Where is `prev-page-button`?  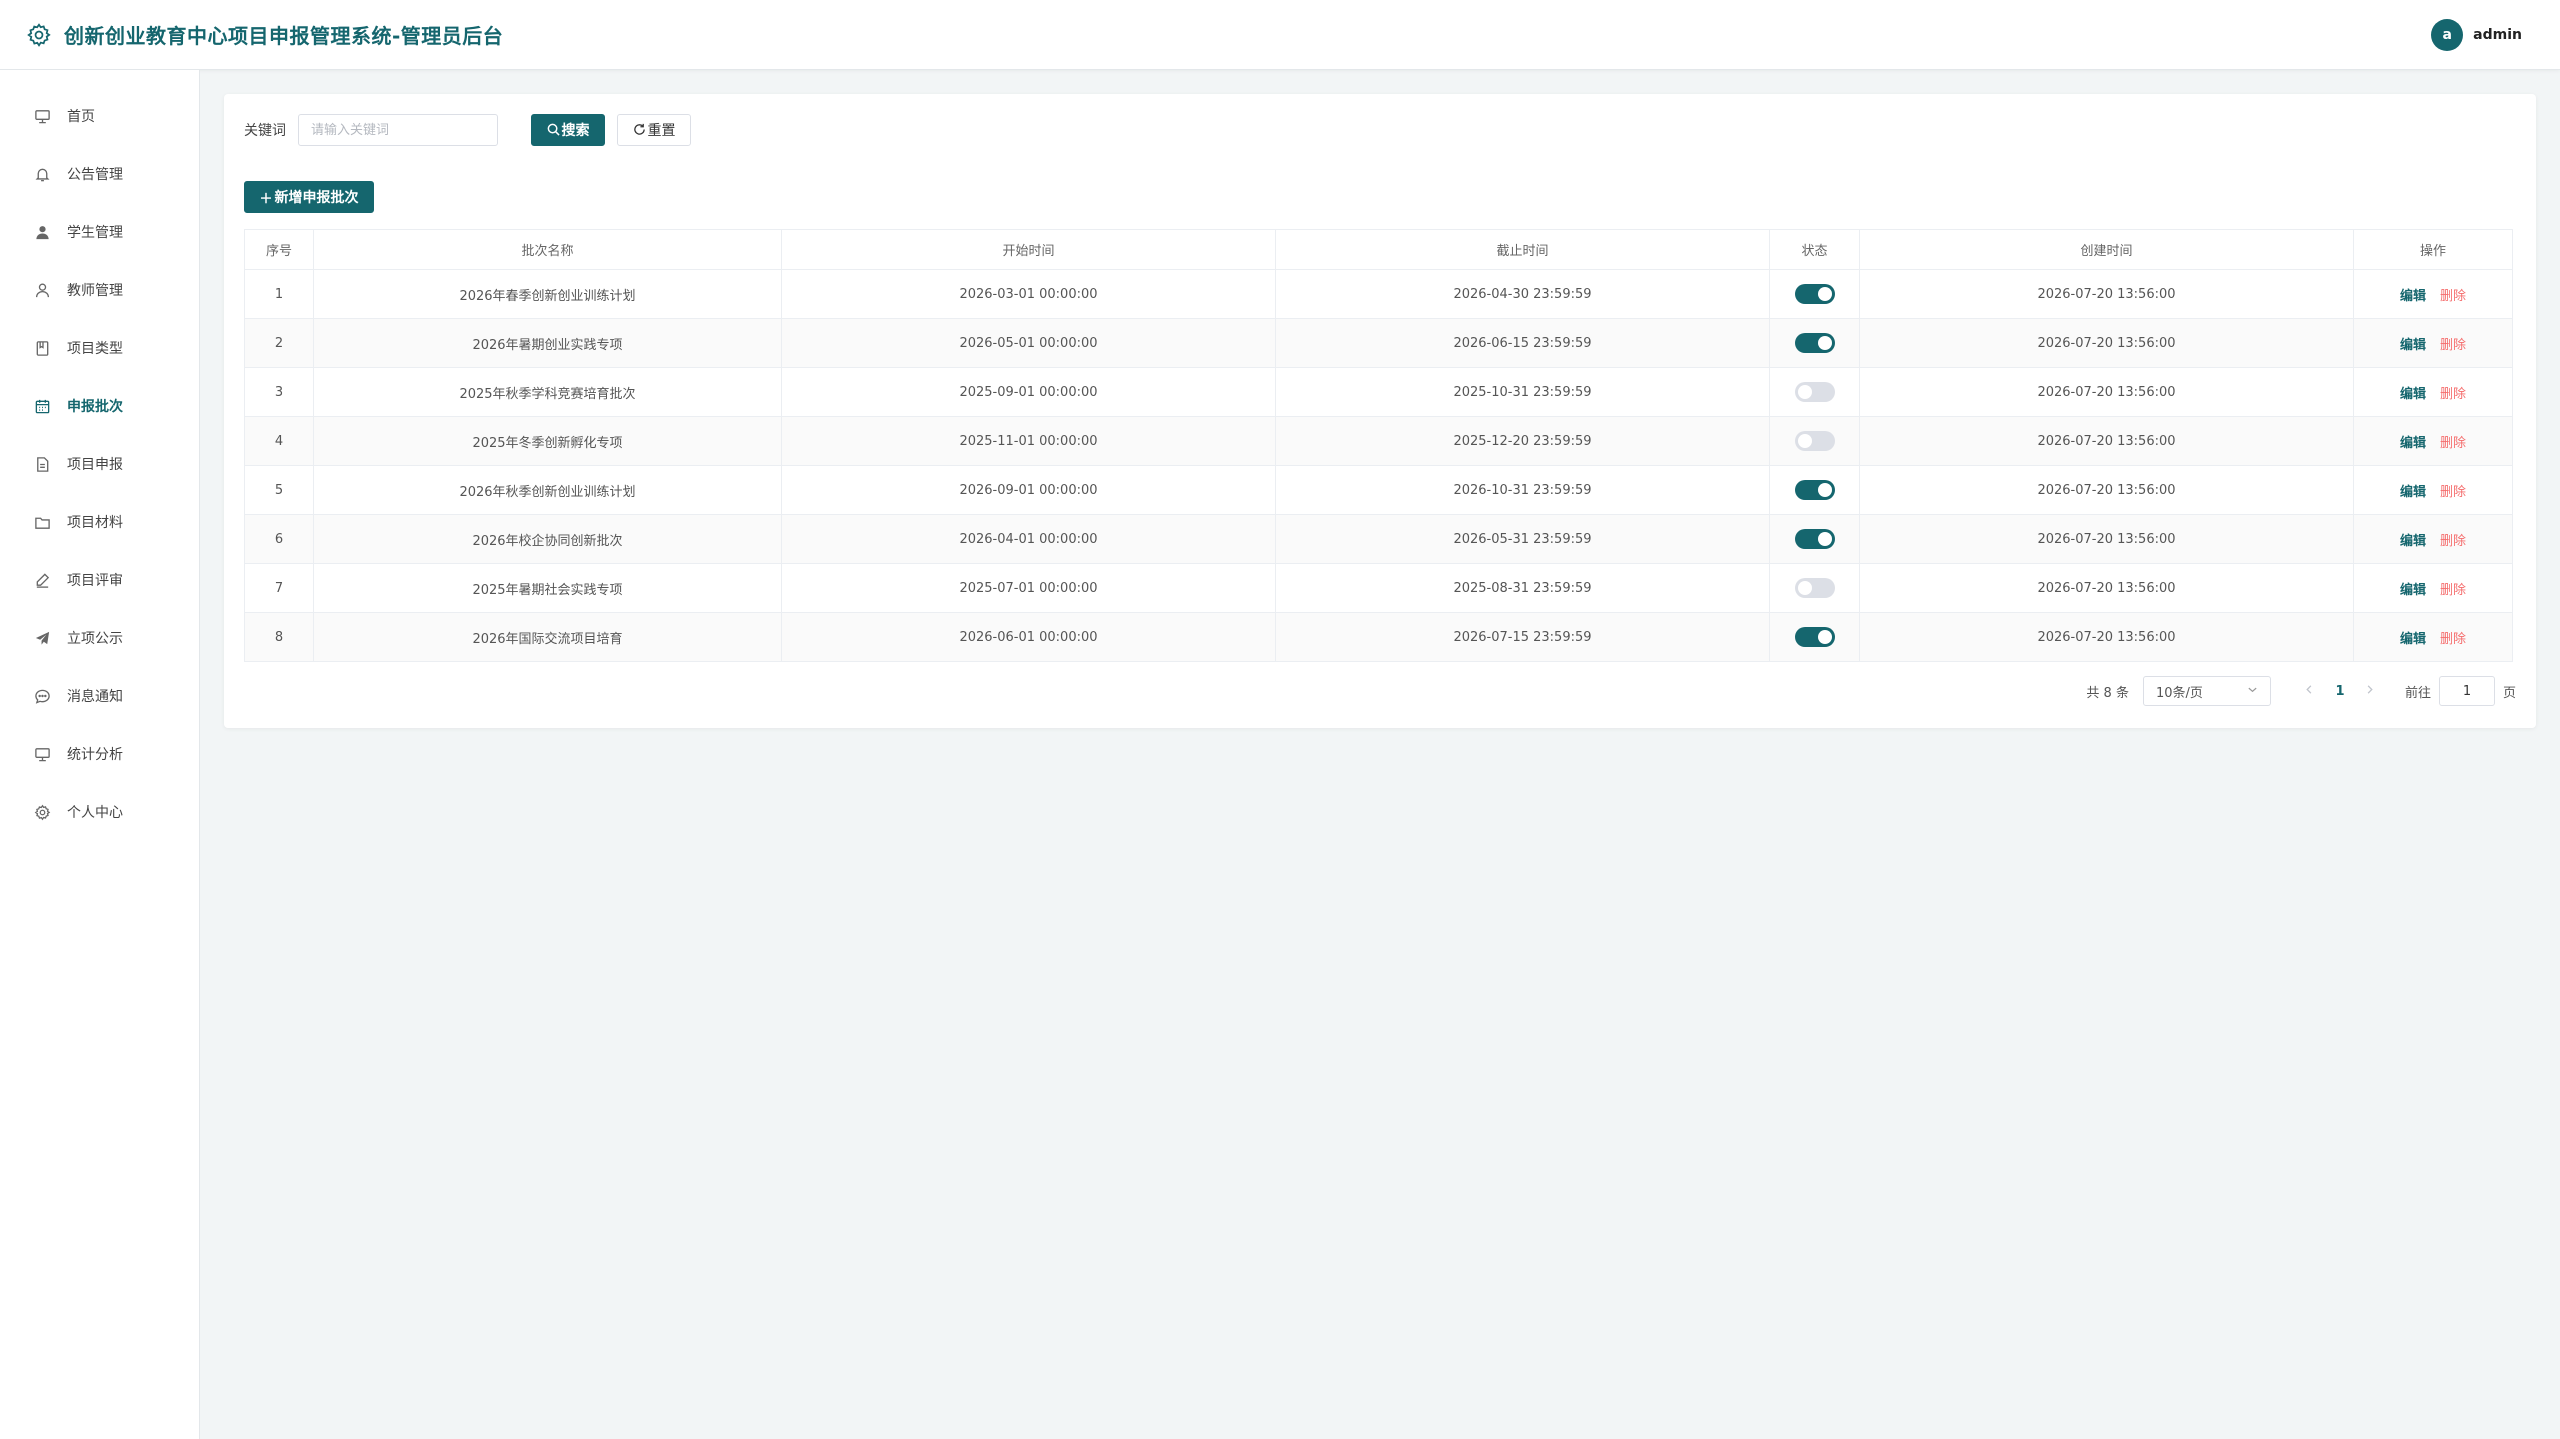 prev-page-button is located at coordinates (2310, 691).